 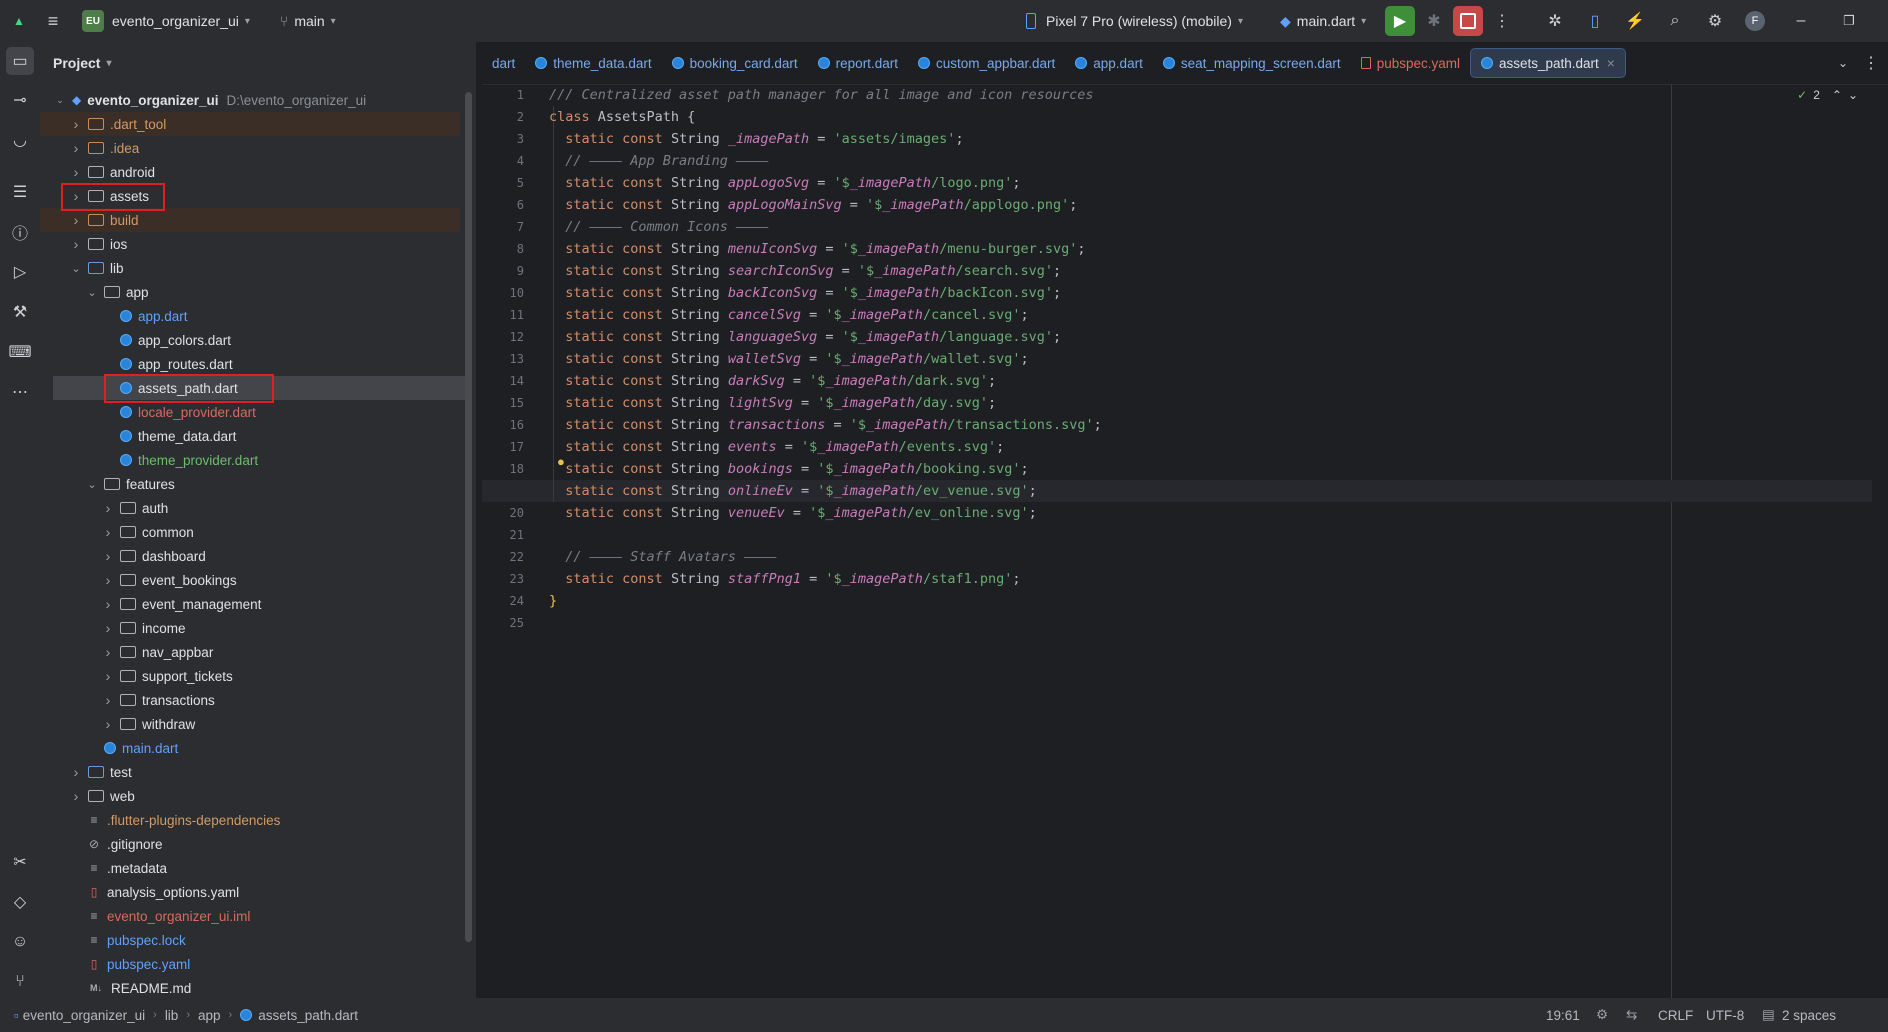 I want to click on tab-app-dart: app.dart, so click(x=1109, y=63).